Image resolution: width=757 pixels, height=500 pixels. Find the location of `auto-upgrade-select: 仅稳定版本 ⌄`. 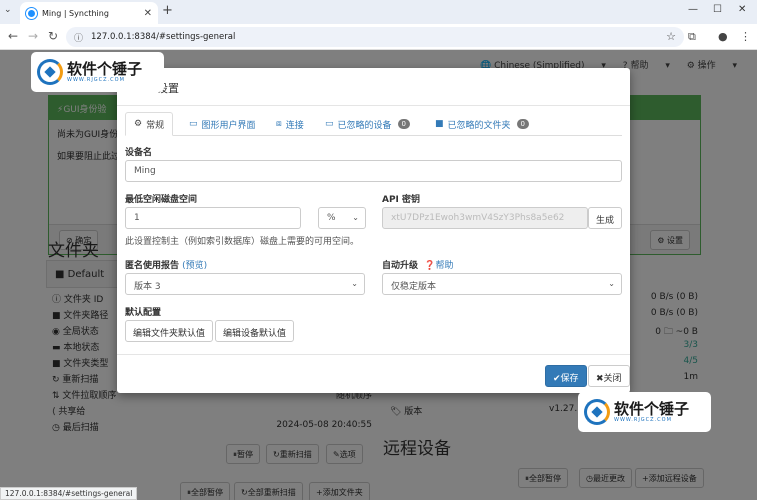

auto-upgrade-select: 仅稳定版本 ⌄ is located at coordinates (502, 284).